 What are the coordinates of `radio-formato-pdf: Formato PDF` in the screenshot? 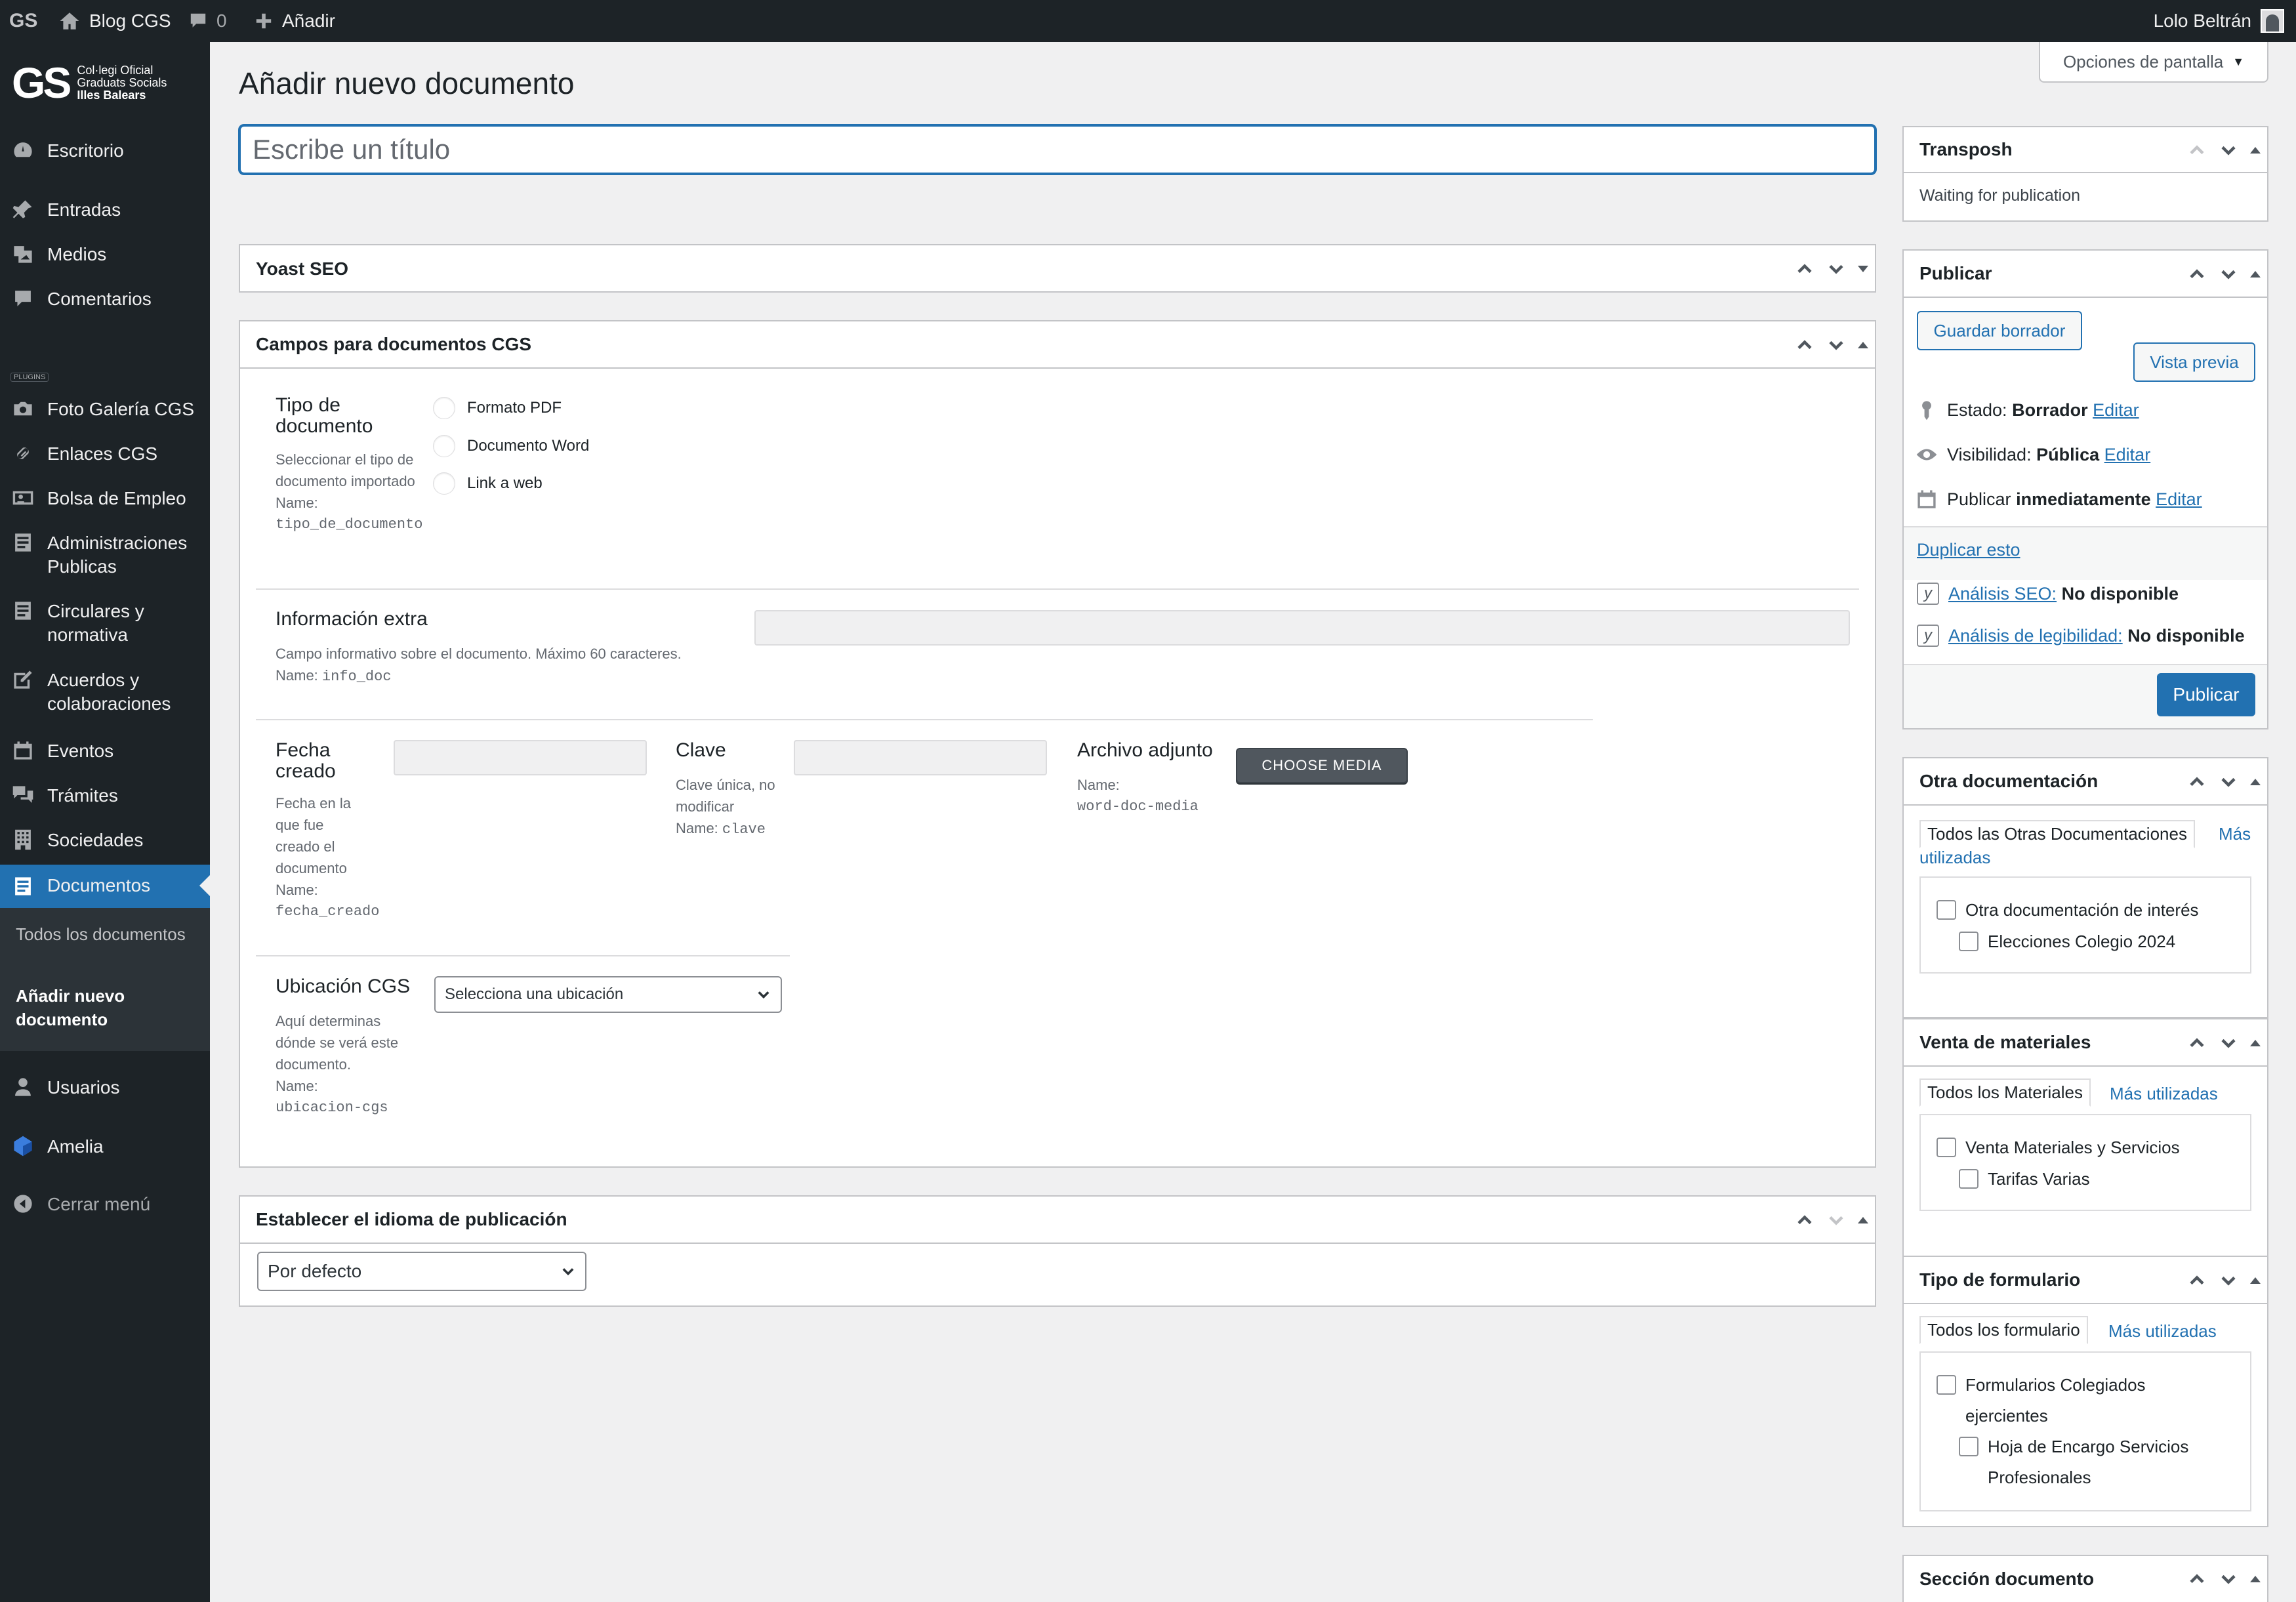 It's located at (497, 408).